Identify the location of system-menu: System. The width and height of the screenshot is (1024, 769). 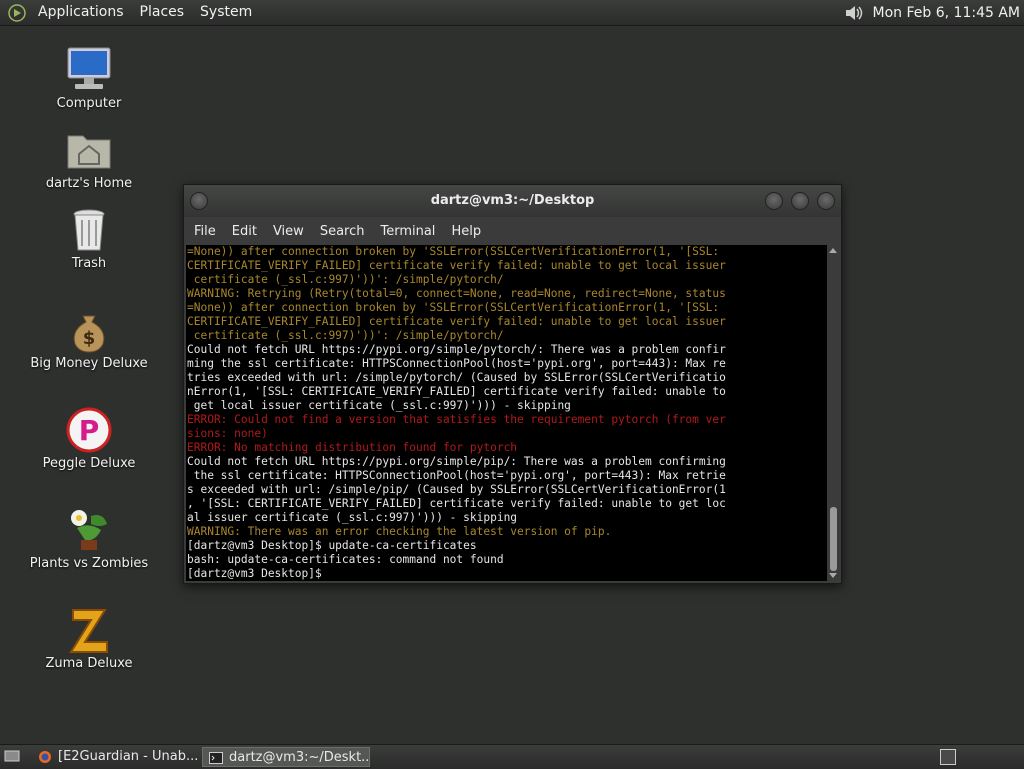
(226, 12).